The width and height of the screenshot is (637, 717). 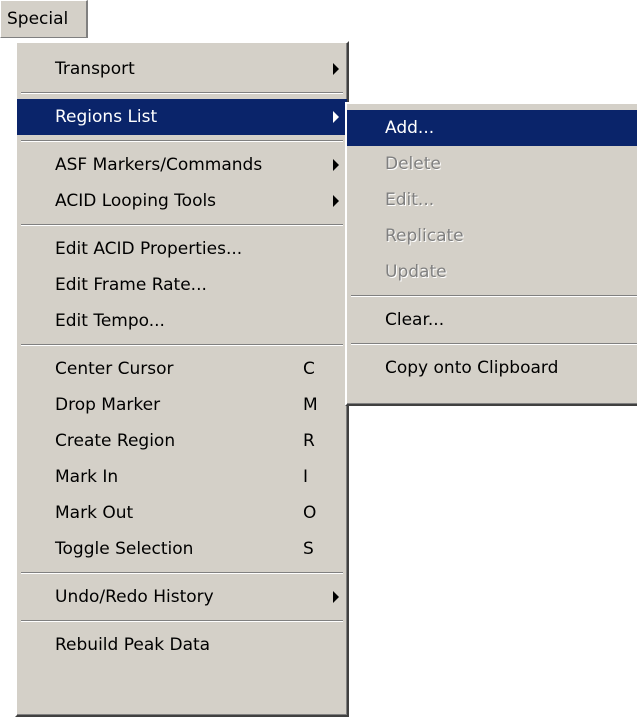 What do you see at coordinates (492, 164) in the screenshot?
I see `submenu-item-delete: Delete` at bounding box center [492, 164].